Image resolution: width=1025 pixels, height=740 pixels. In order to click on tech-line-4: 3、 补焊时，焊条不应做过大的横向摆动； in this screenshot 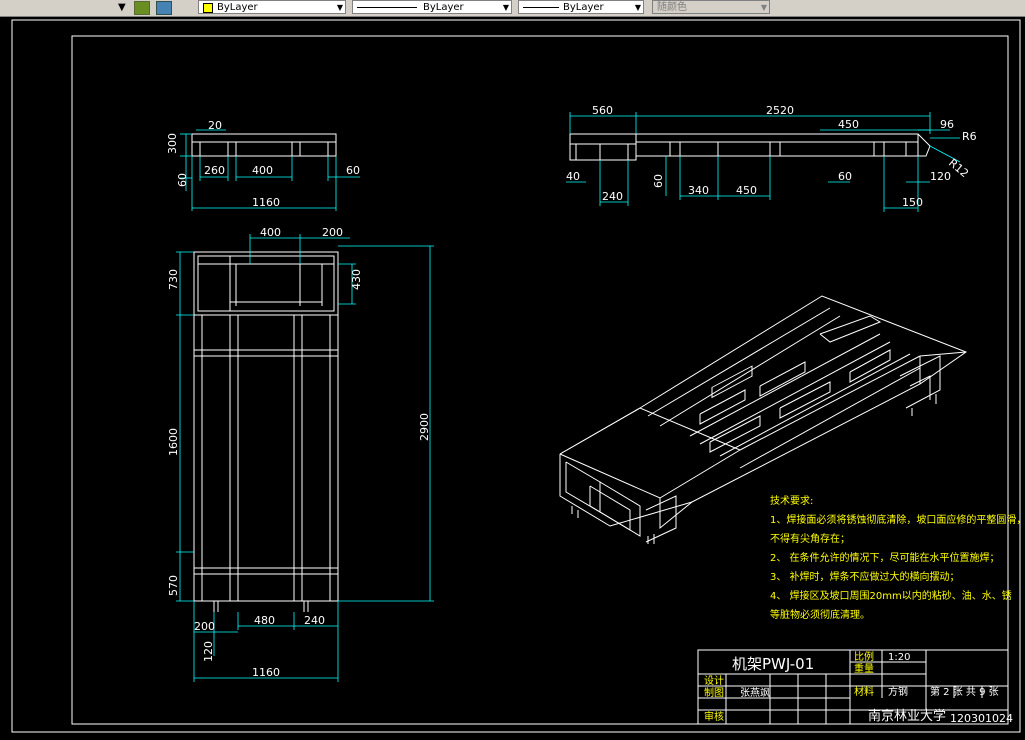, I will do `click(865, 577)`.